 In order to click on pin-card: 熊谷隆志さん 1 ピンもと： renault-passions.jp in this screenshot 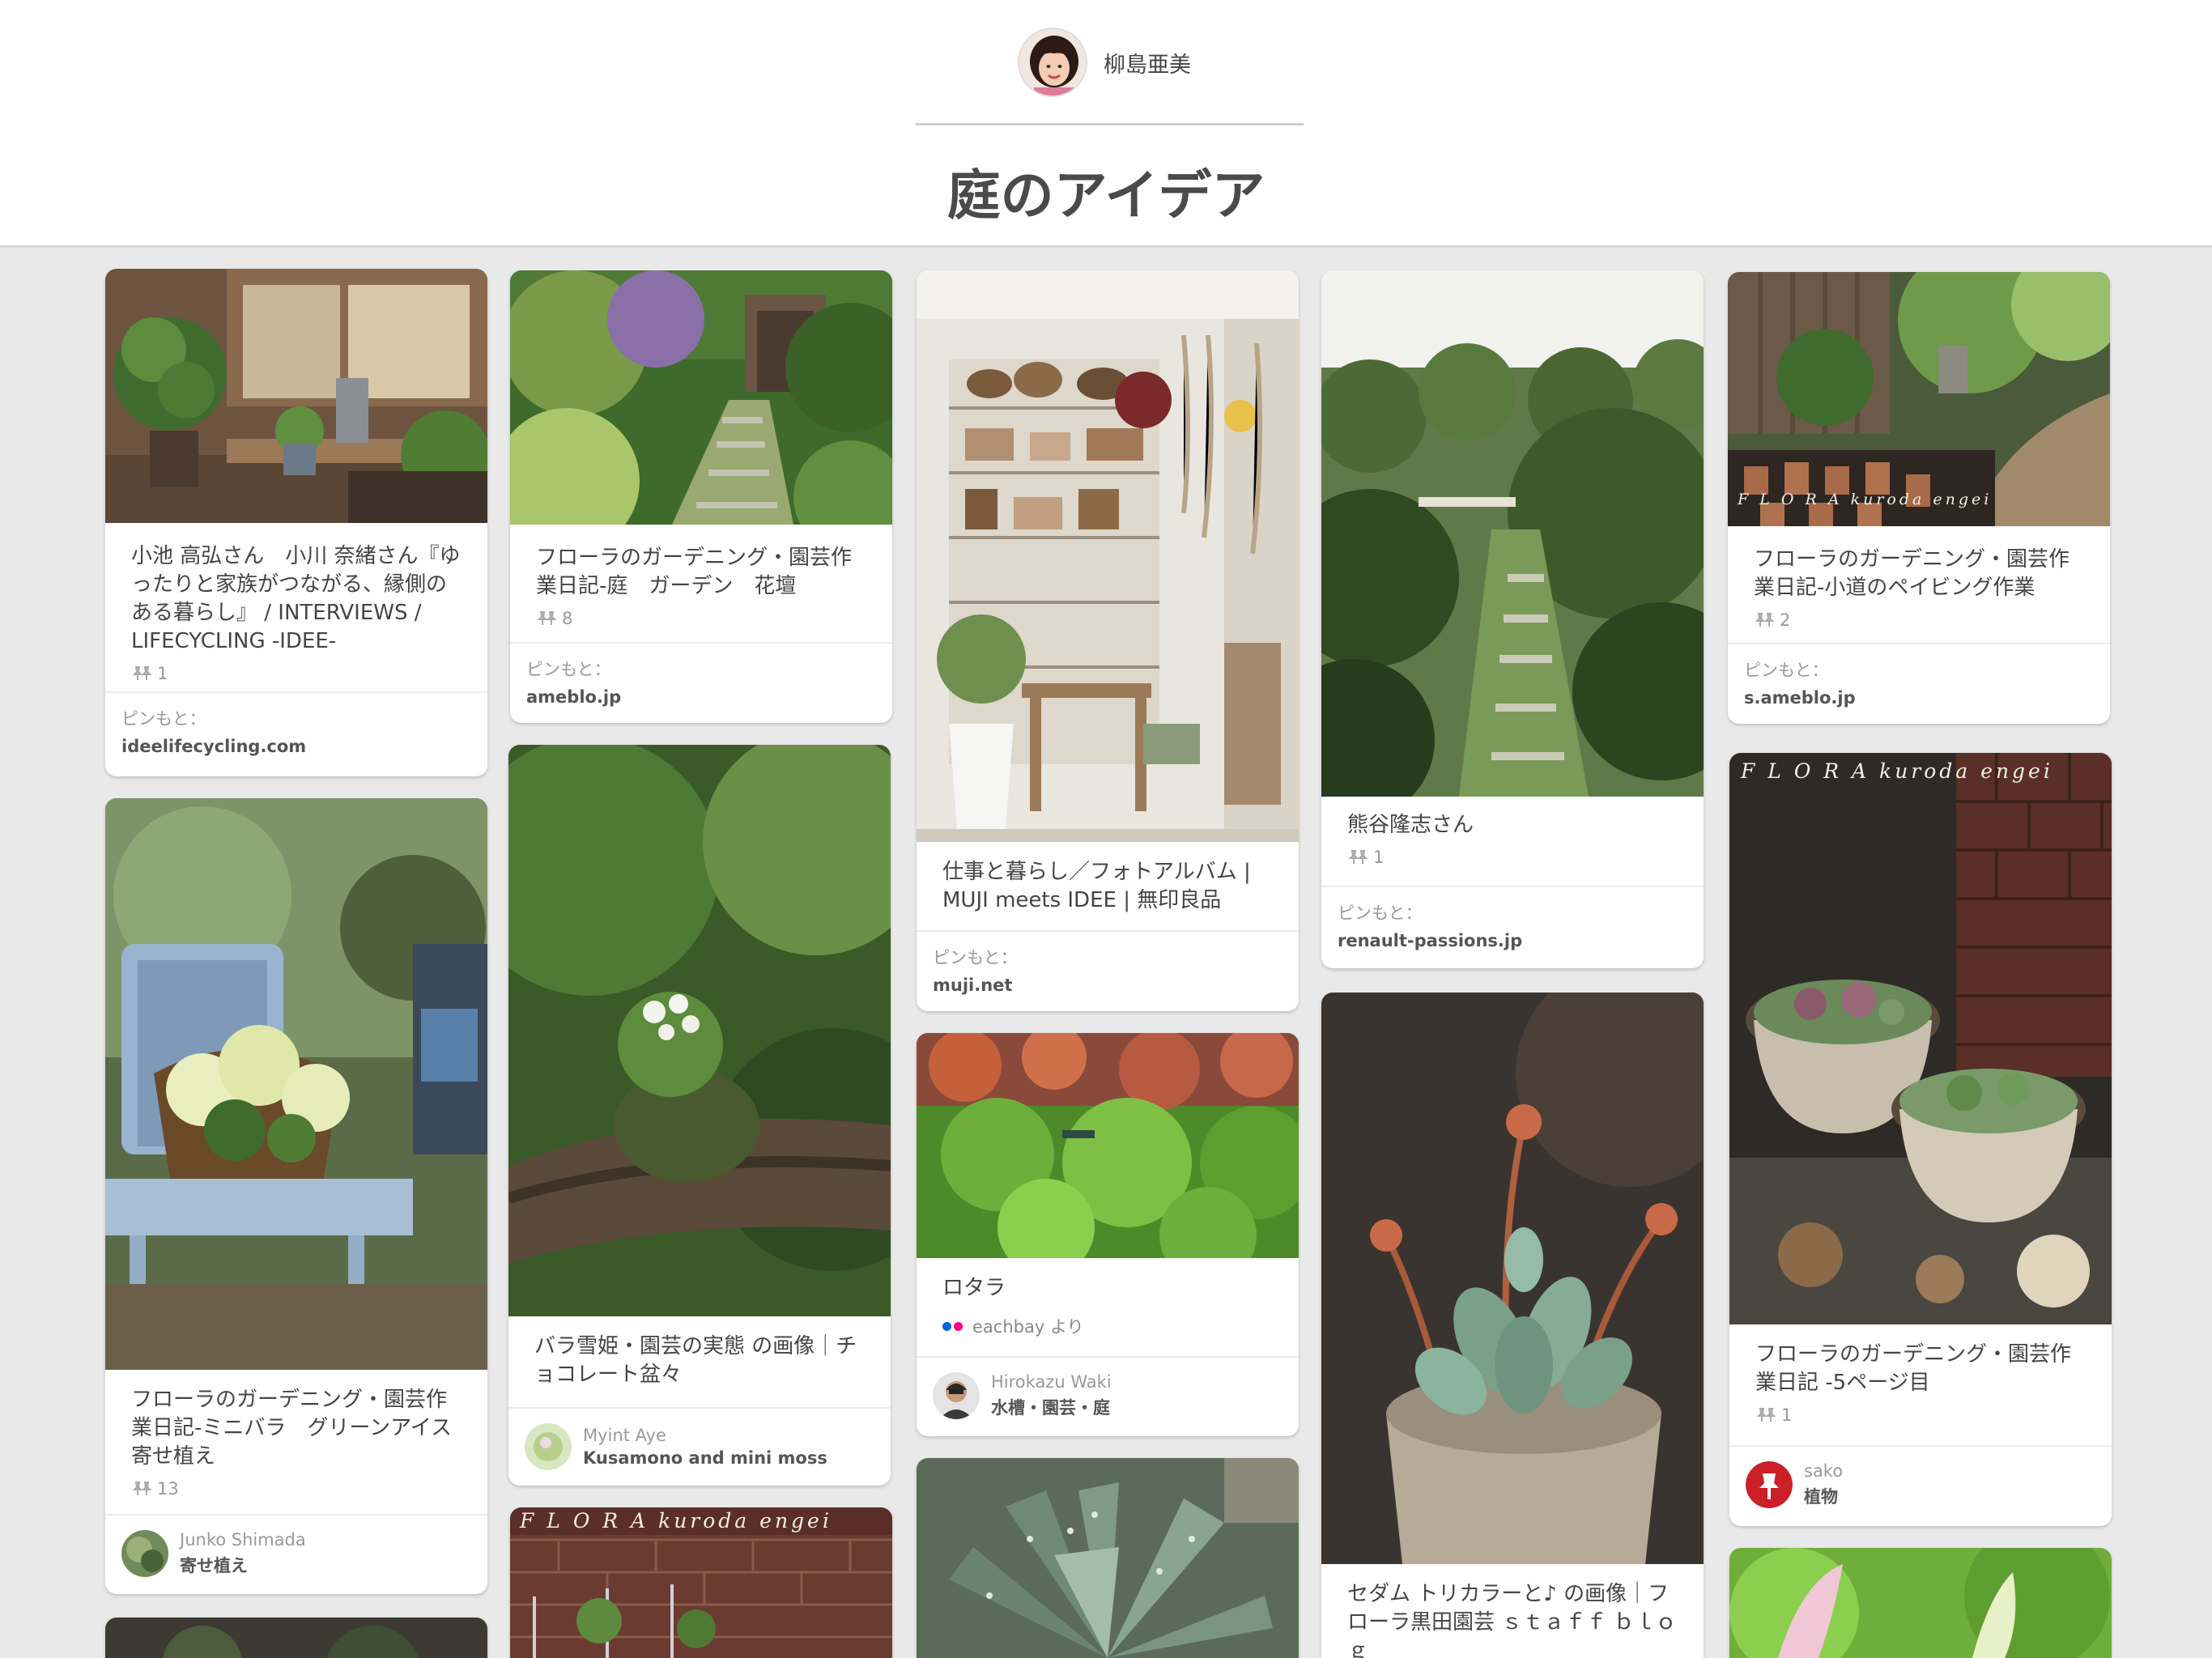, I will do `click(1513, 619)`.